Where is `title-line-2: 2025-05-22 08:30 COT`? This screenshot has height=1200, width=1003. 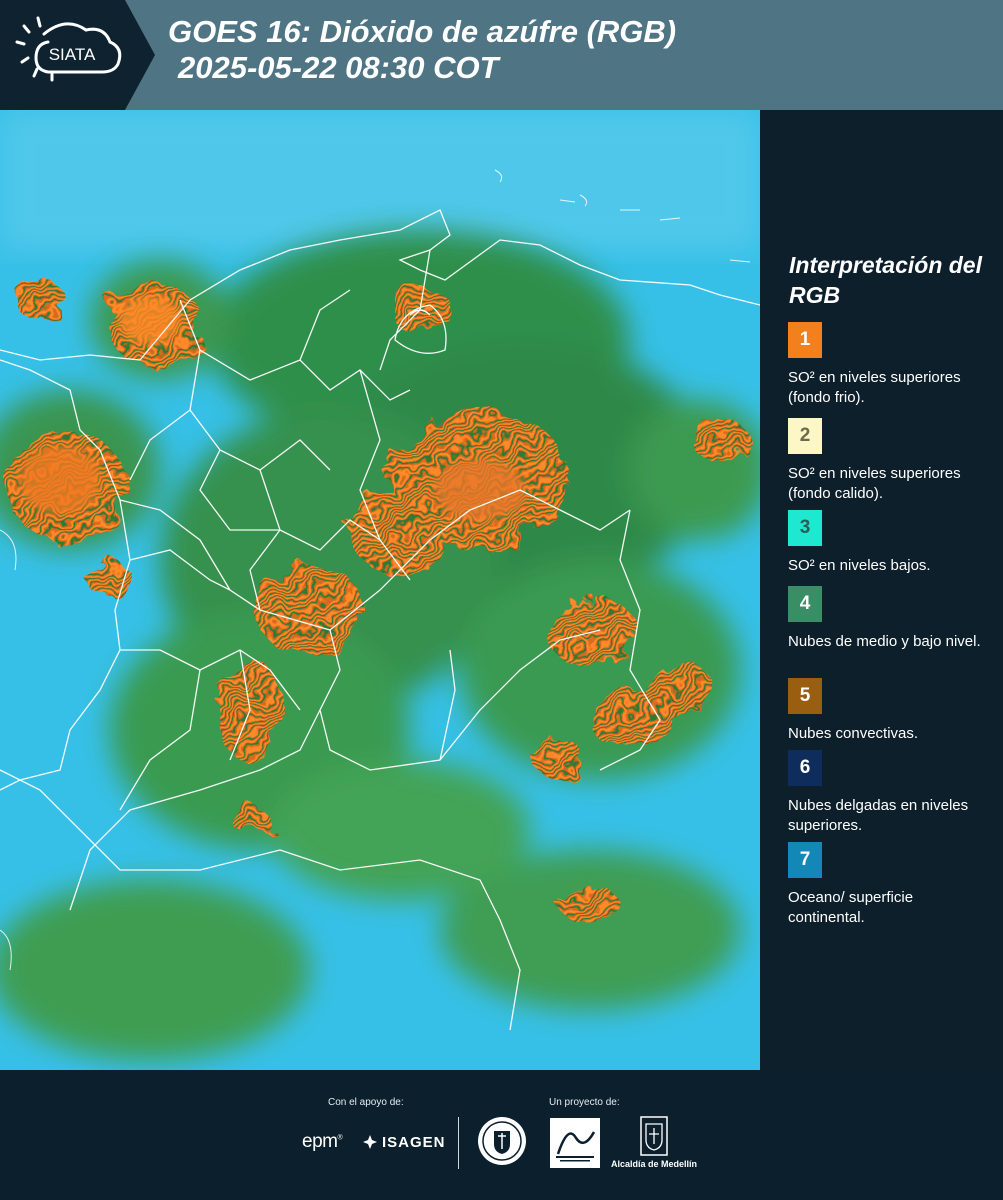 title-line-2: 2025-05-22 08:30 COT is located at coordinates (338, 67).